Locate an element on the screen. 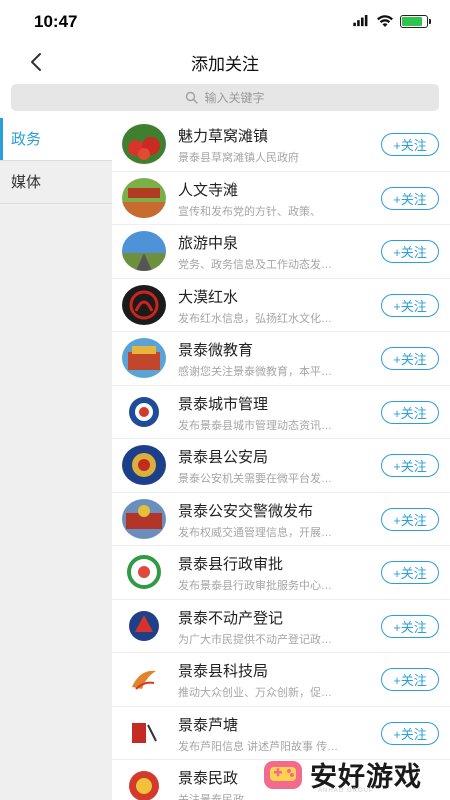  game-controller-logo-icon is located at coordinates (283, 775).